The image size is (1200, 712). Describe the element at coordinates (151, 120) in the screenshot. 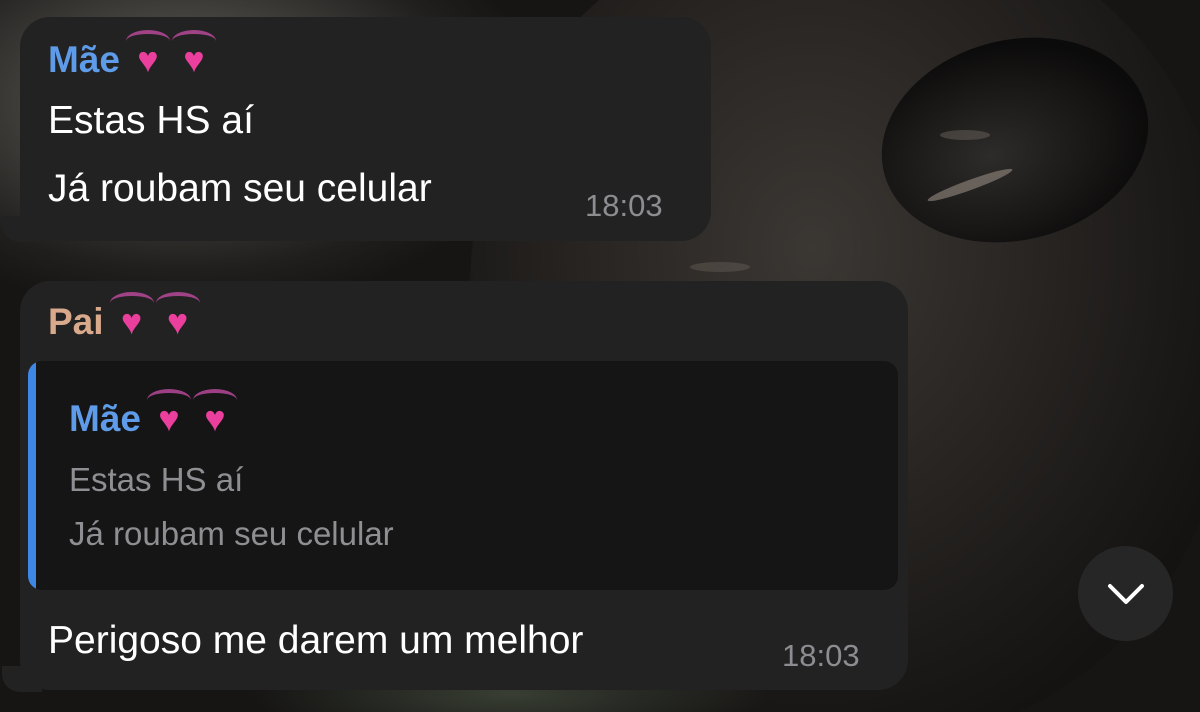

I see `message-text-line: Estas HS aí` at that location.